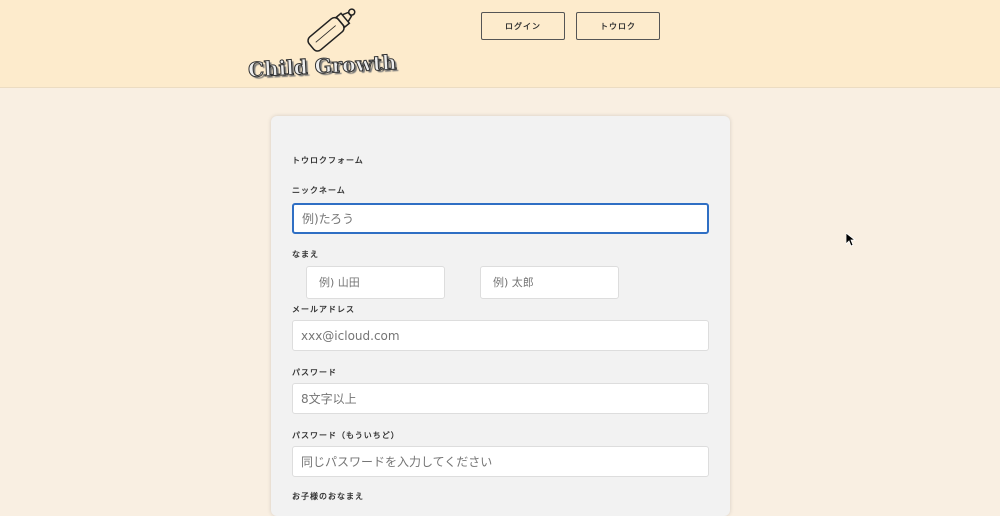  What do you see at coordinates (314, 372) in the screenshot?
I see `password-label: パスワード` at bounding box center [314, 372].